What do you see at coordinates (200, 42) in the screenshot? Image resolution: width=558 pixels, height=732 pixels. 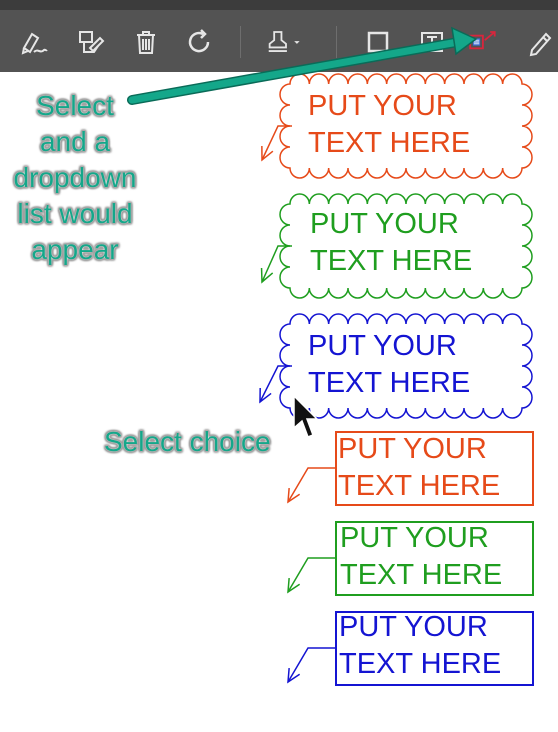 I see `redo-icon` at bounding box center [200, 42].